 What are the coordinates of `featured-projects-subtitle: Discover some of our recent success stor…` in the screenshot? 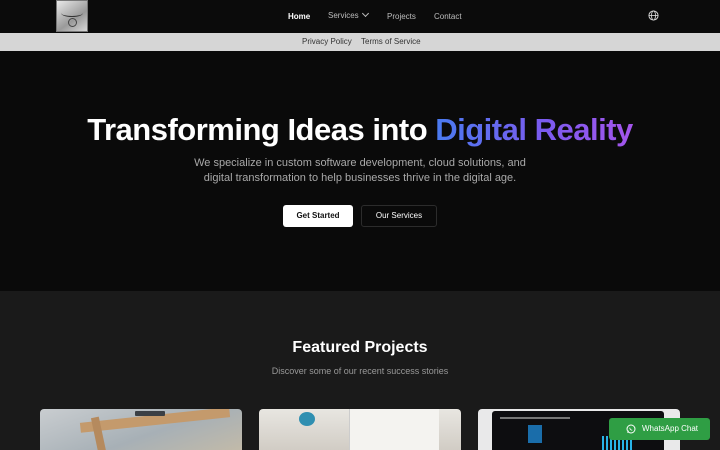 It's located at (360, 371).